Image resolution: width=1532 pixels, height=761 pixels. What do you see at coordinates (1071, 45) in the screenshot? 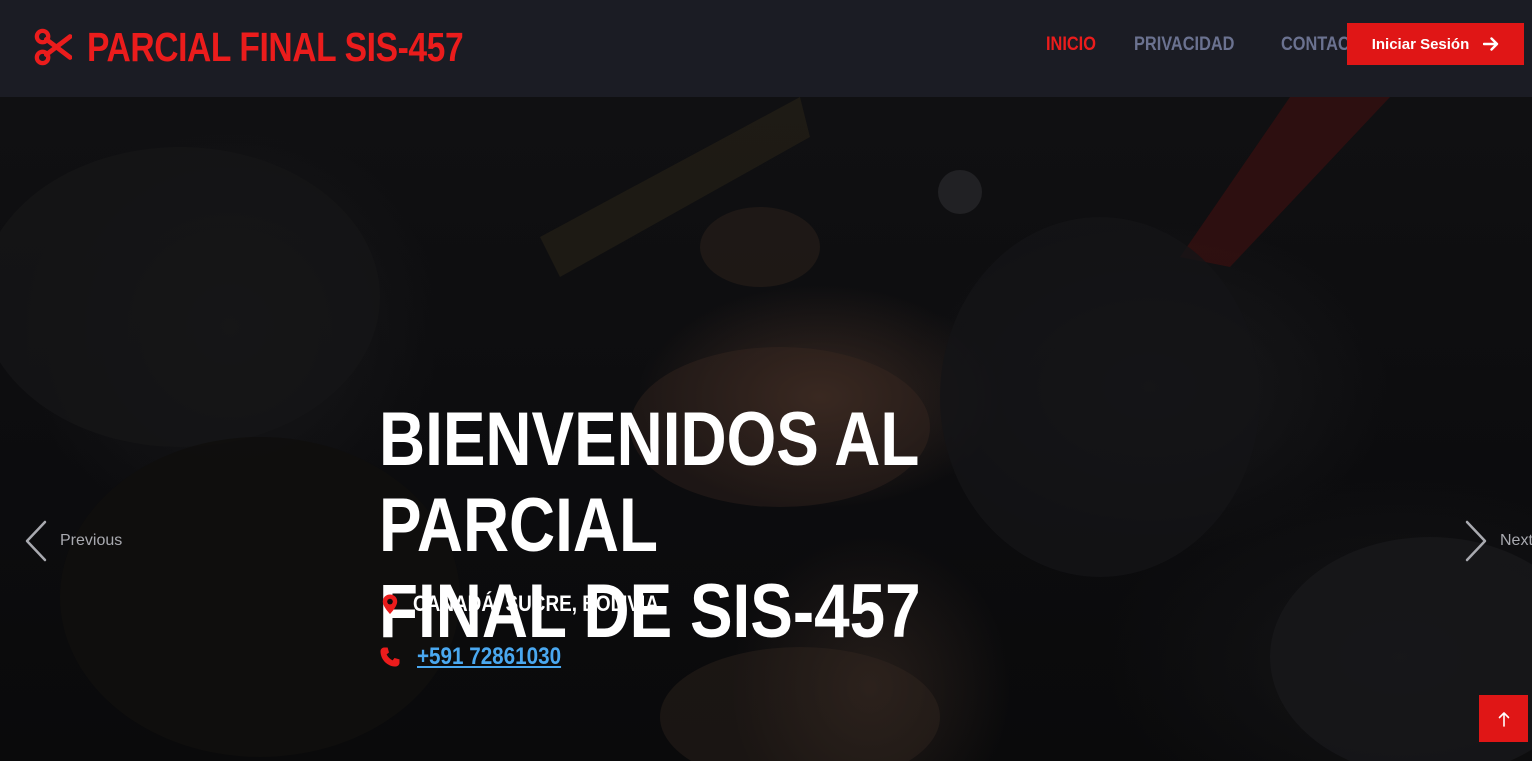
I see `nav-item-inicio: INICIO` at bounding box center [1071, 45].